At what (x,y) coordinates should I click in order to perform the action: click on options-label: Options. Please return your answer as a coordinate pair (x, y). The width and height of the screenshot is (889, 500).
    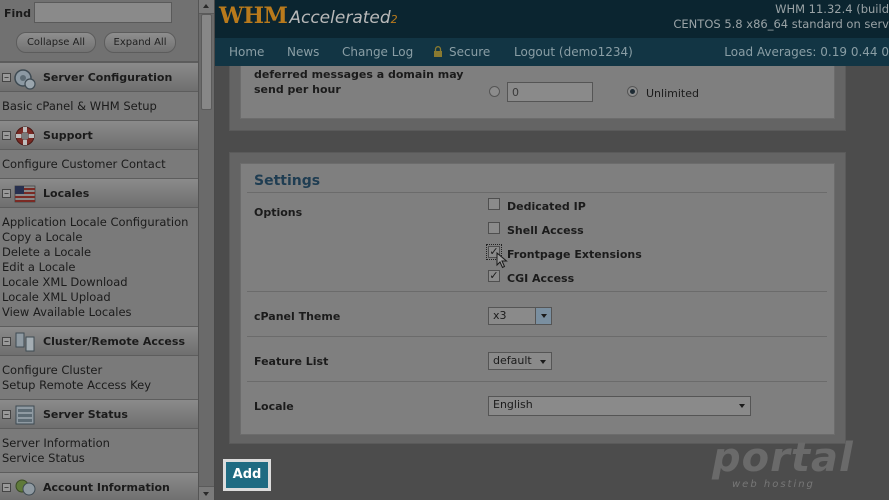
    Looking at the image, I should click on (278, 212).